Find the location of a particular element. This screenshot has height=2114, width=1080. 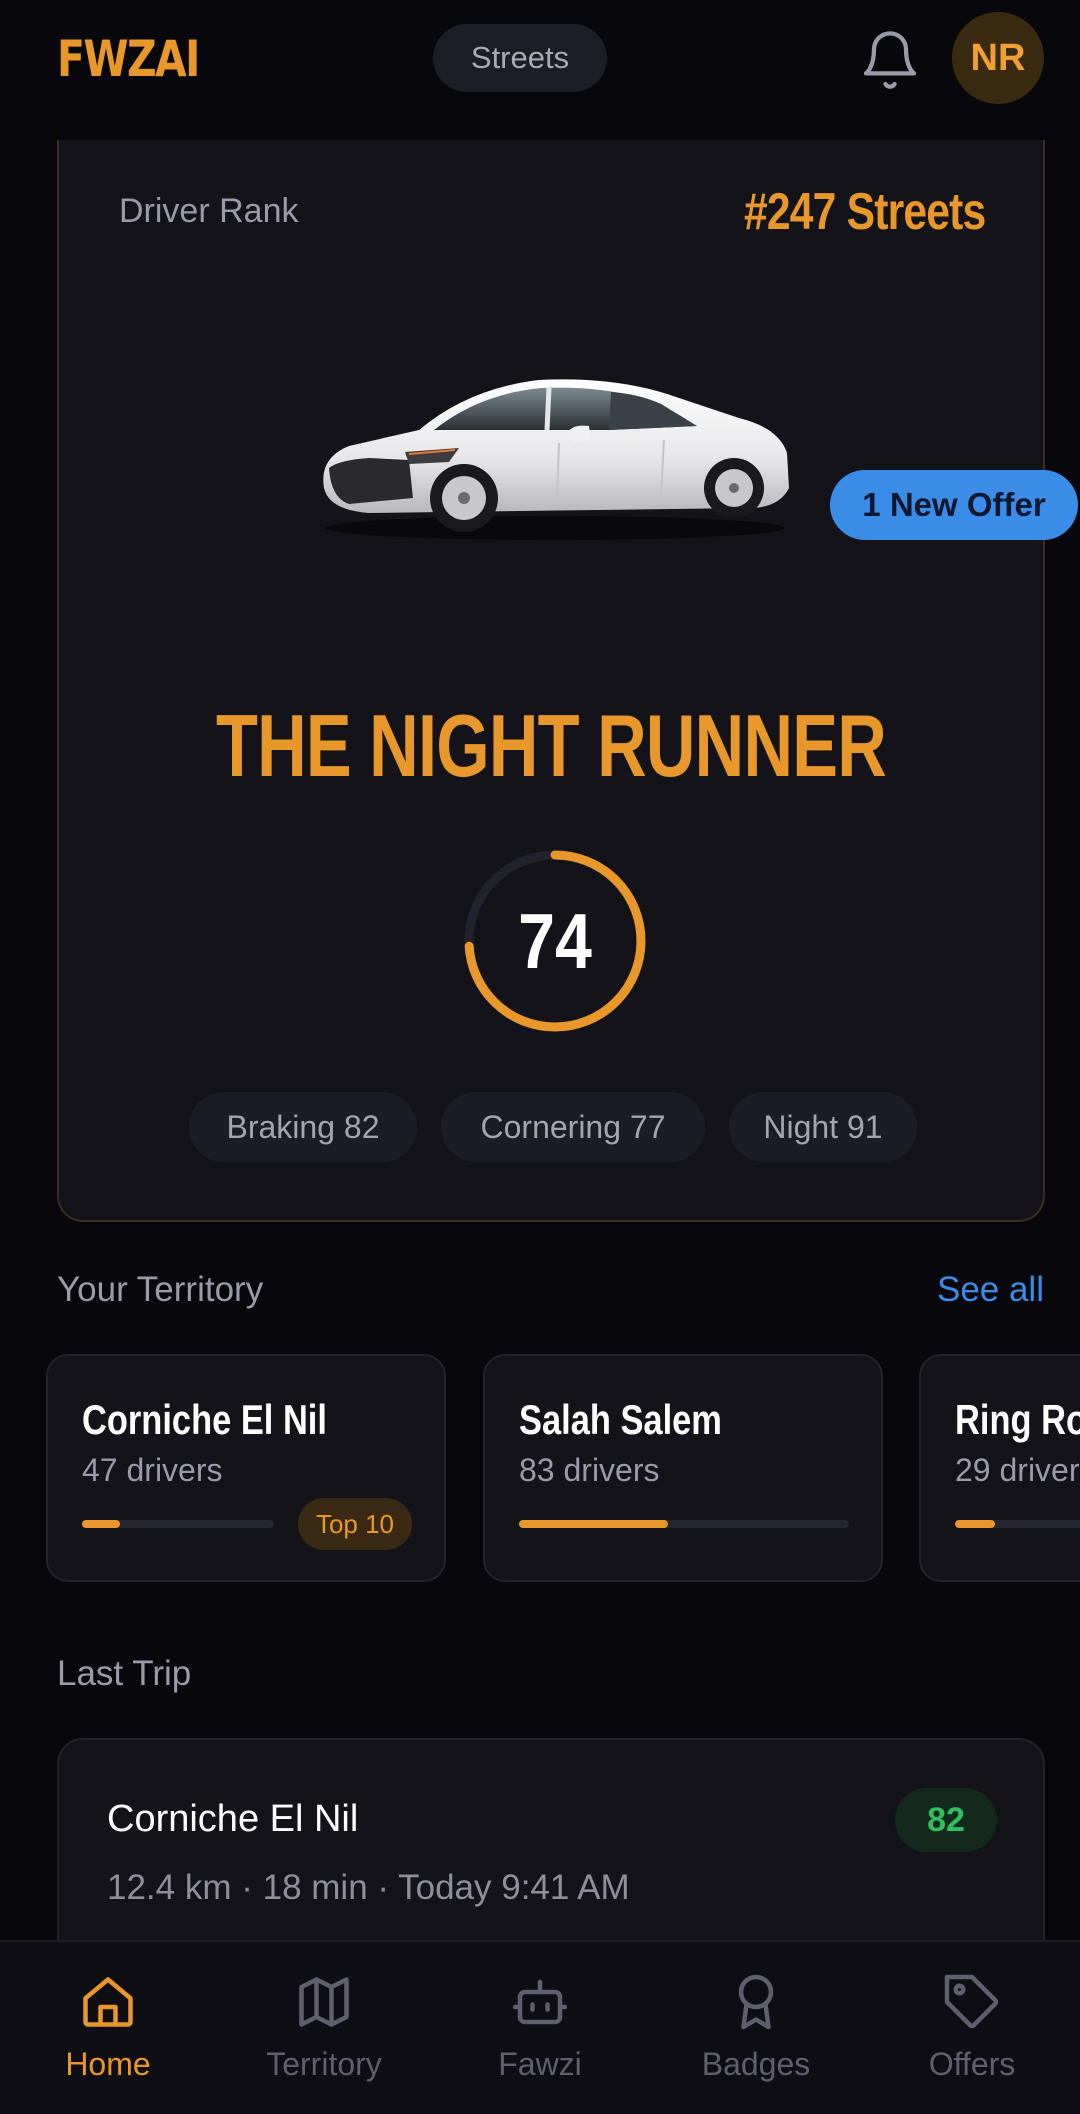

nav-label: Fawzi is located at coordinates (540, 2064).